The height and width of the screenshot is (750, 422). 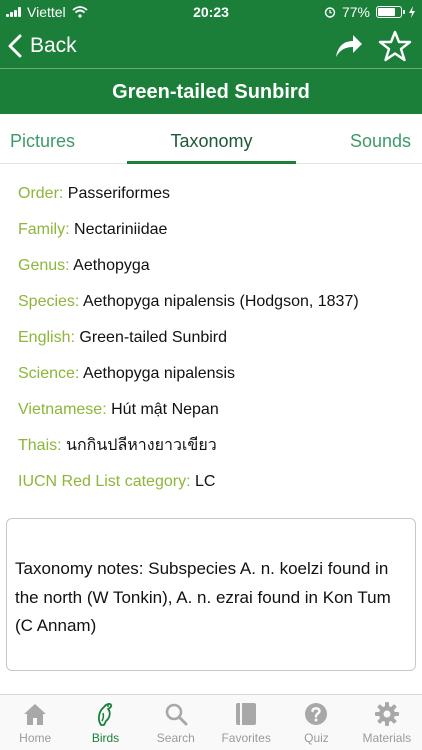 I want to click on page-title: Green-tailed Sunbird, so click(x=211, y=92).